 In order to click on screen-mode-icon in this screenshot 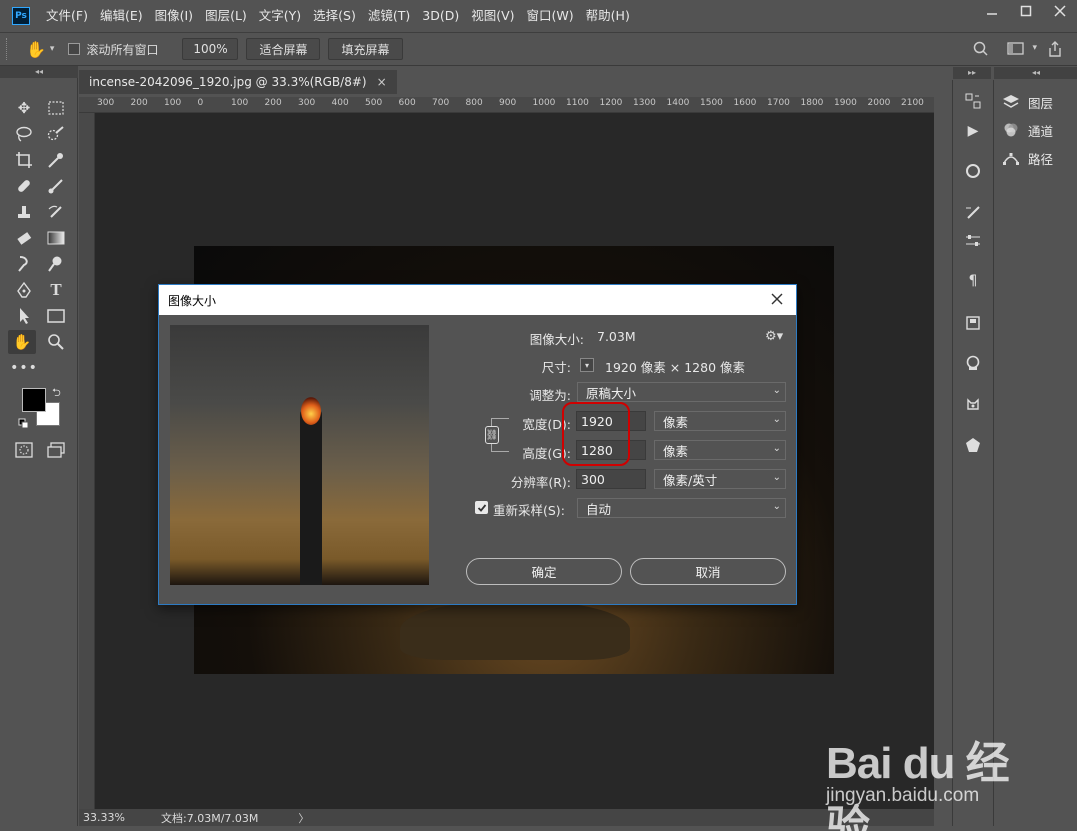, I will do `click(56, 450)`.